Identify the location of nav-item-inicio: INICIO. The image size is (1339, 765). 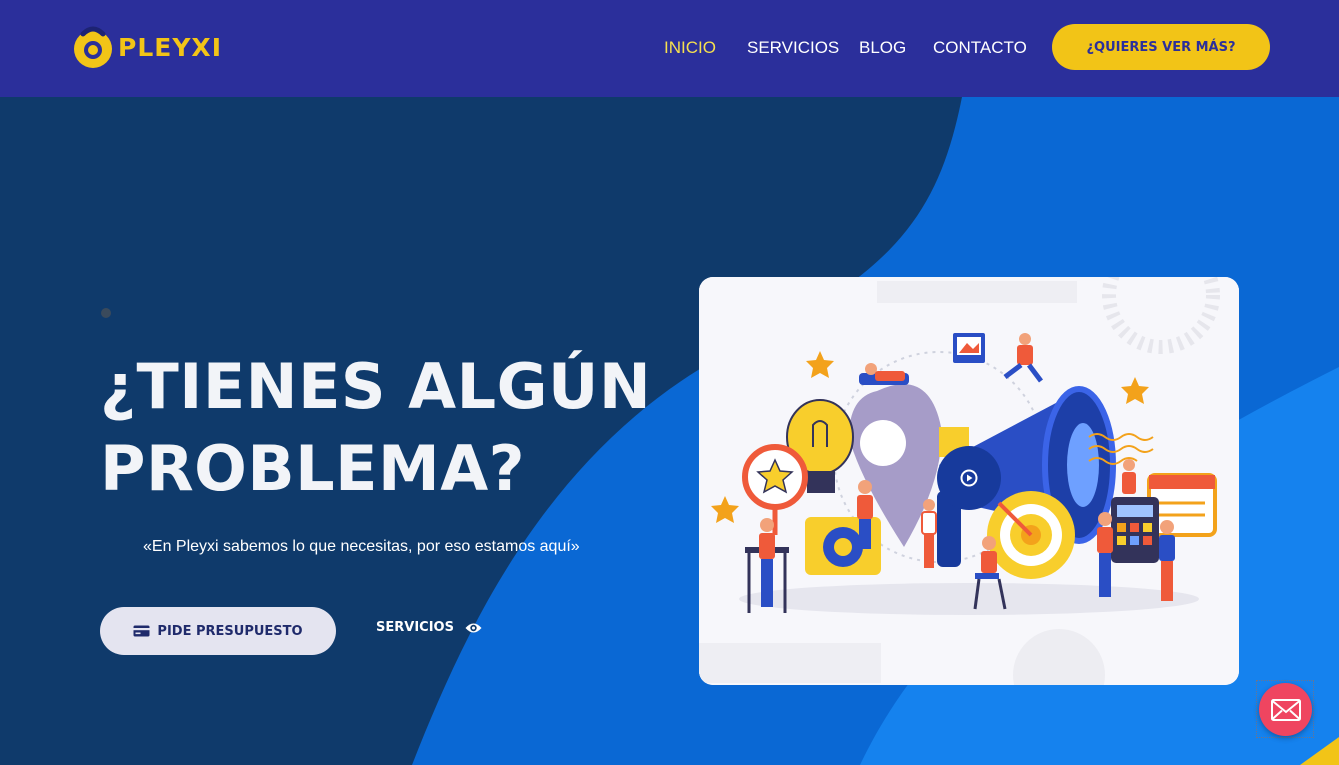
(690, 48).